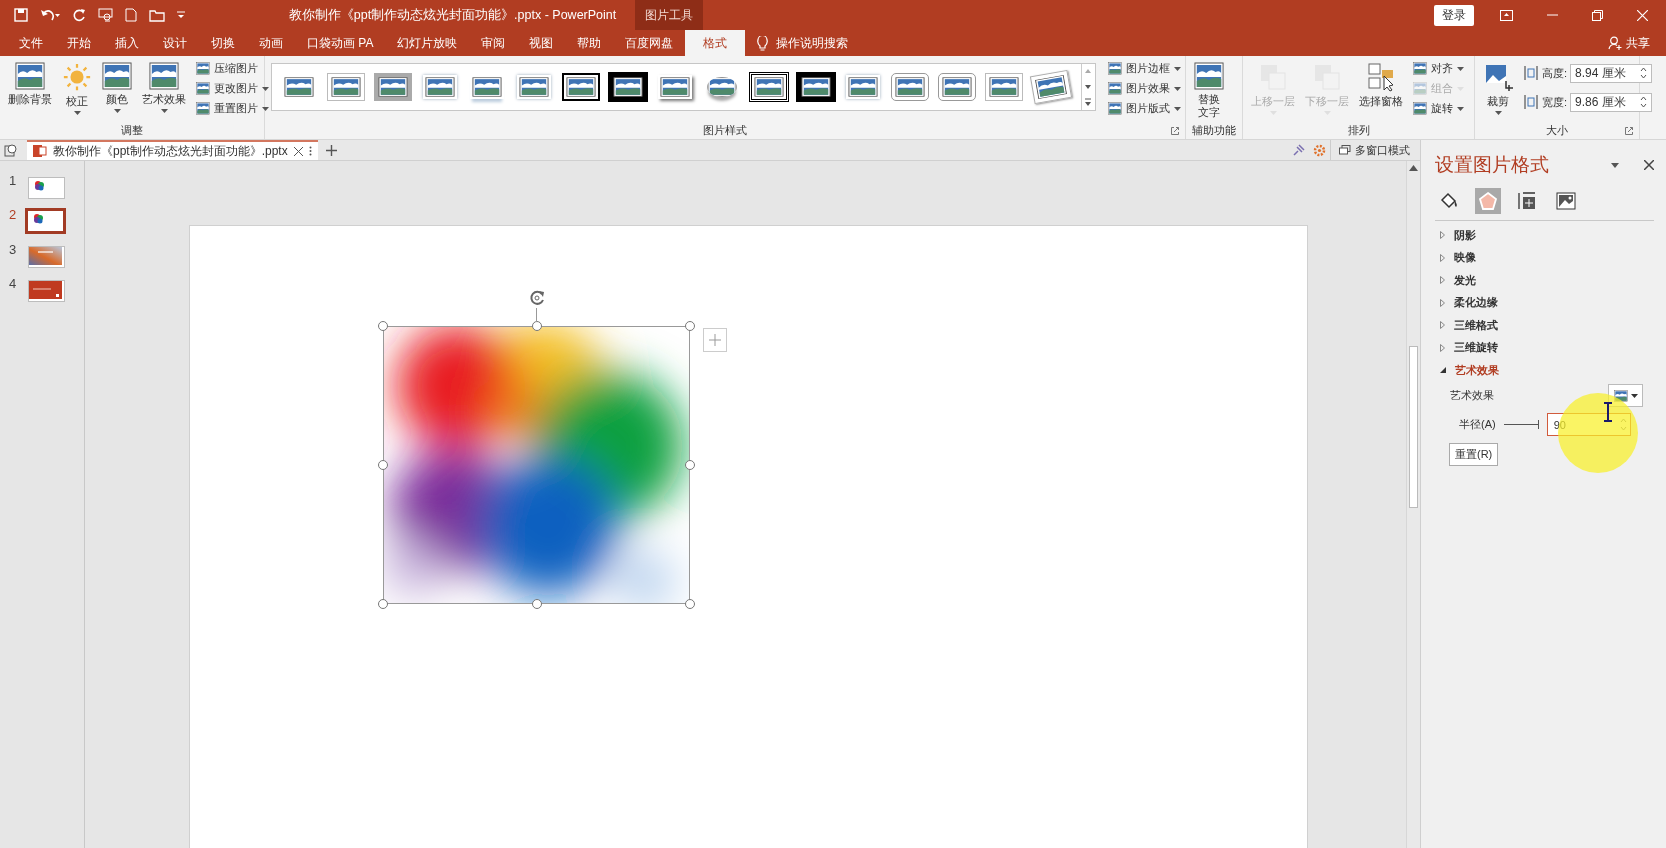  What do you see at coordinates (1474, 454) in the screenshot?
I see `reset-button: 重置(R)` at bounding box center [1474, 454].